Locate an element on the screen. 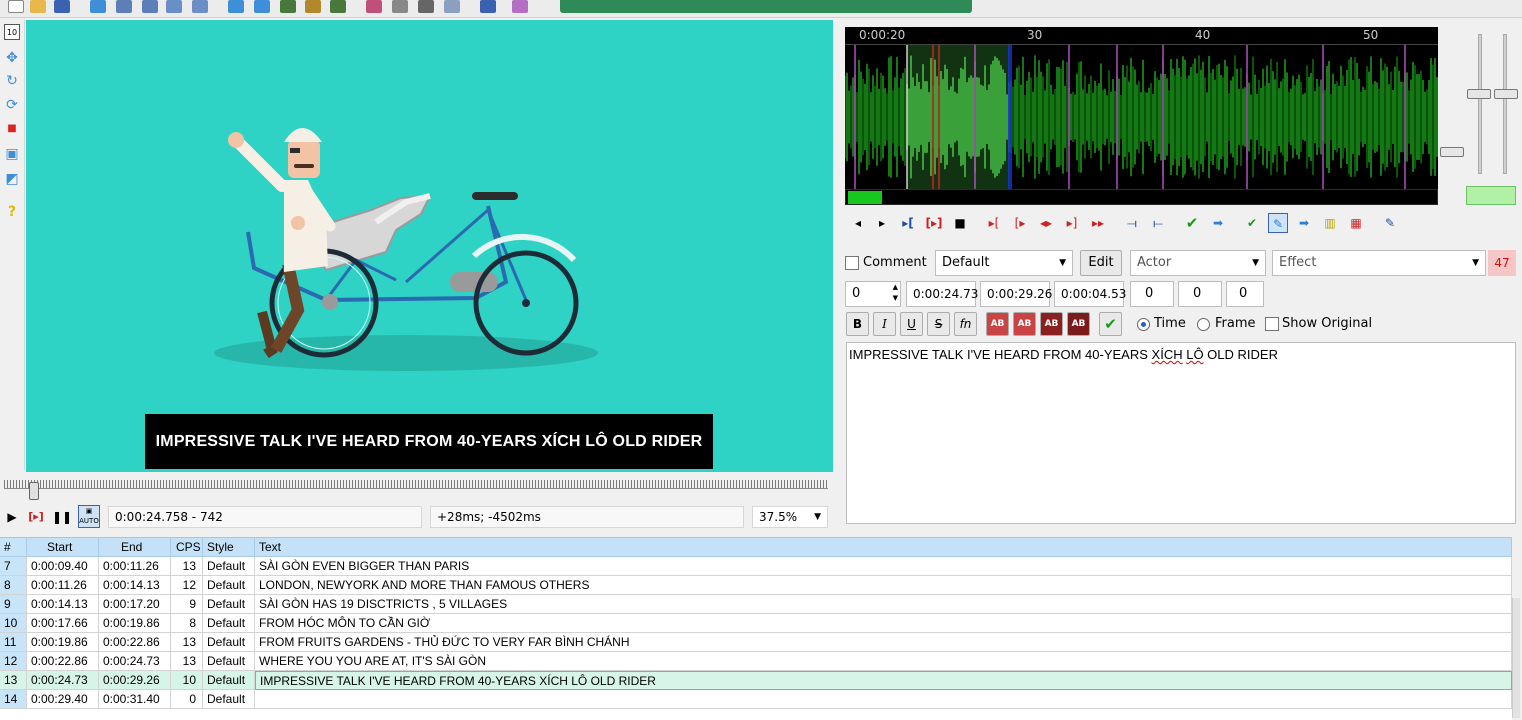 This screenshot has width=1522, height=720. edit-style-button: Edit is located at coordinates (1101, 263).